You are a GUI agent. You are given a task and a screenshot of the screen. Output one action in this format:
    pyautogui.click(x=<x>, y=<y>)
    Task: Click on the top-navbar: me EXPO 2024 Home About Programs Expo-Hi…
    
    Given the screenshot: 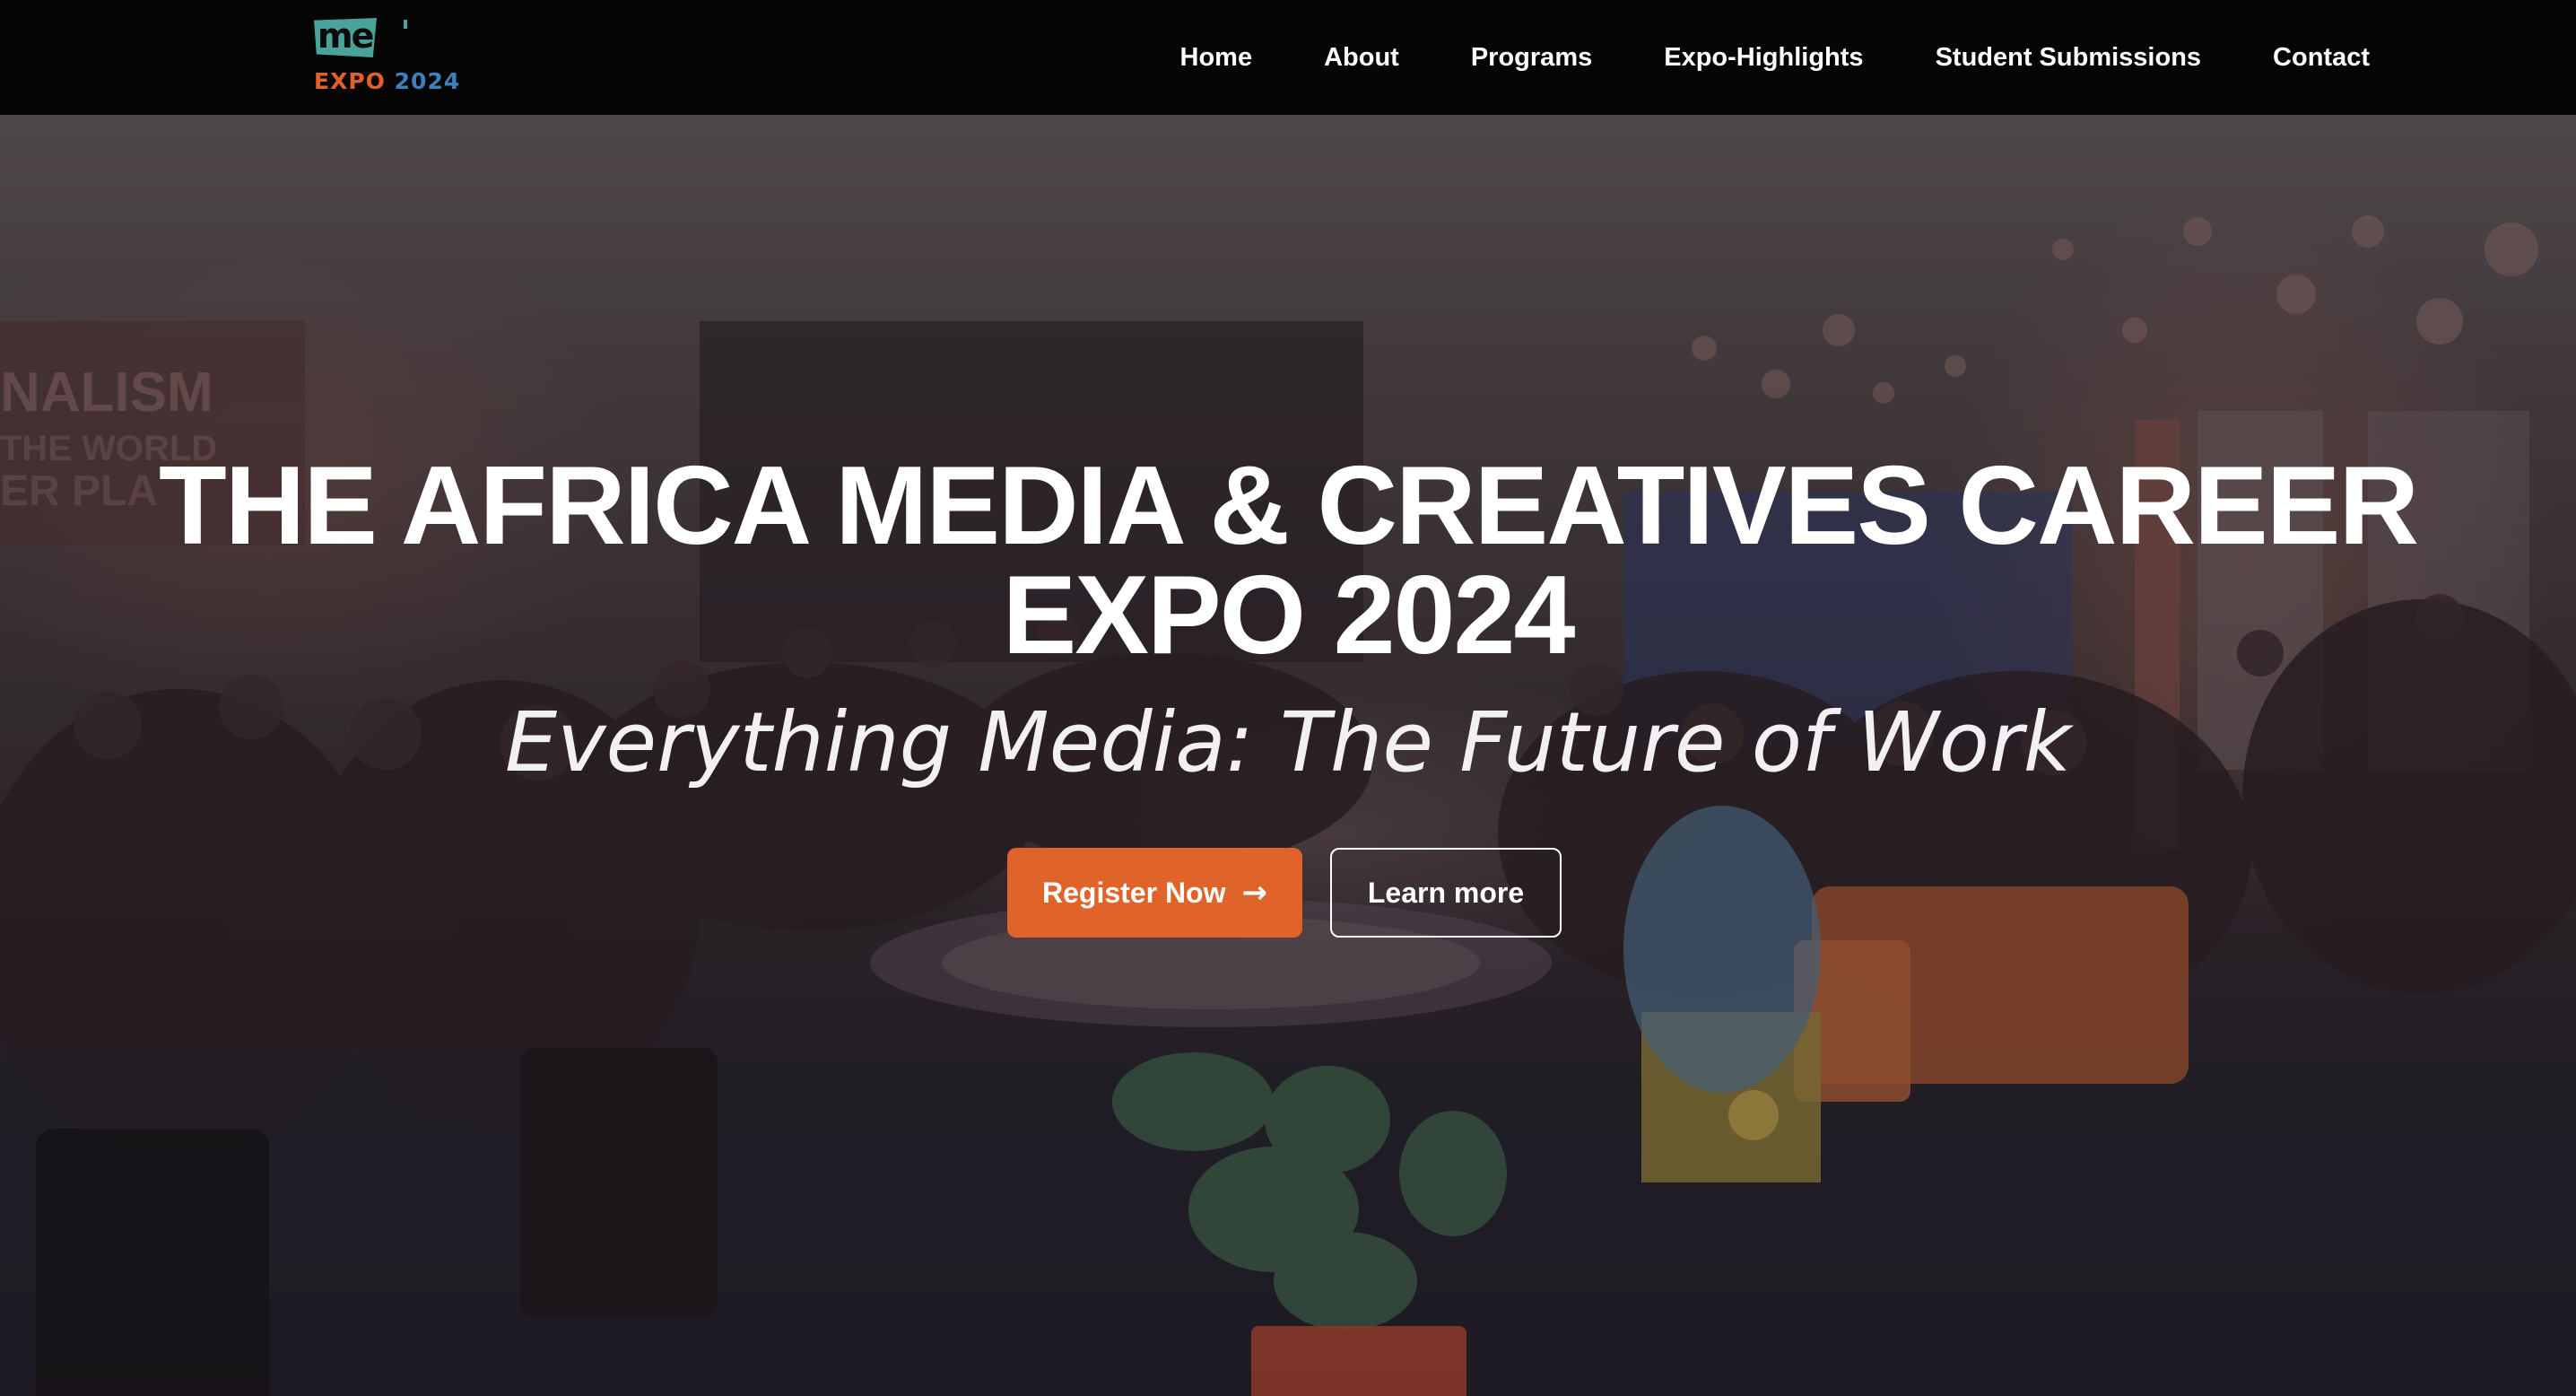 What is the action you would take?
    pyautogui.click(x=1288, y=57)
    